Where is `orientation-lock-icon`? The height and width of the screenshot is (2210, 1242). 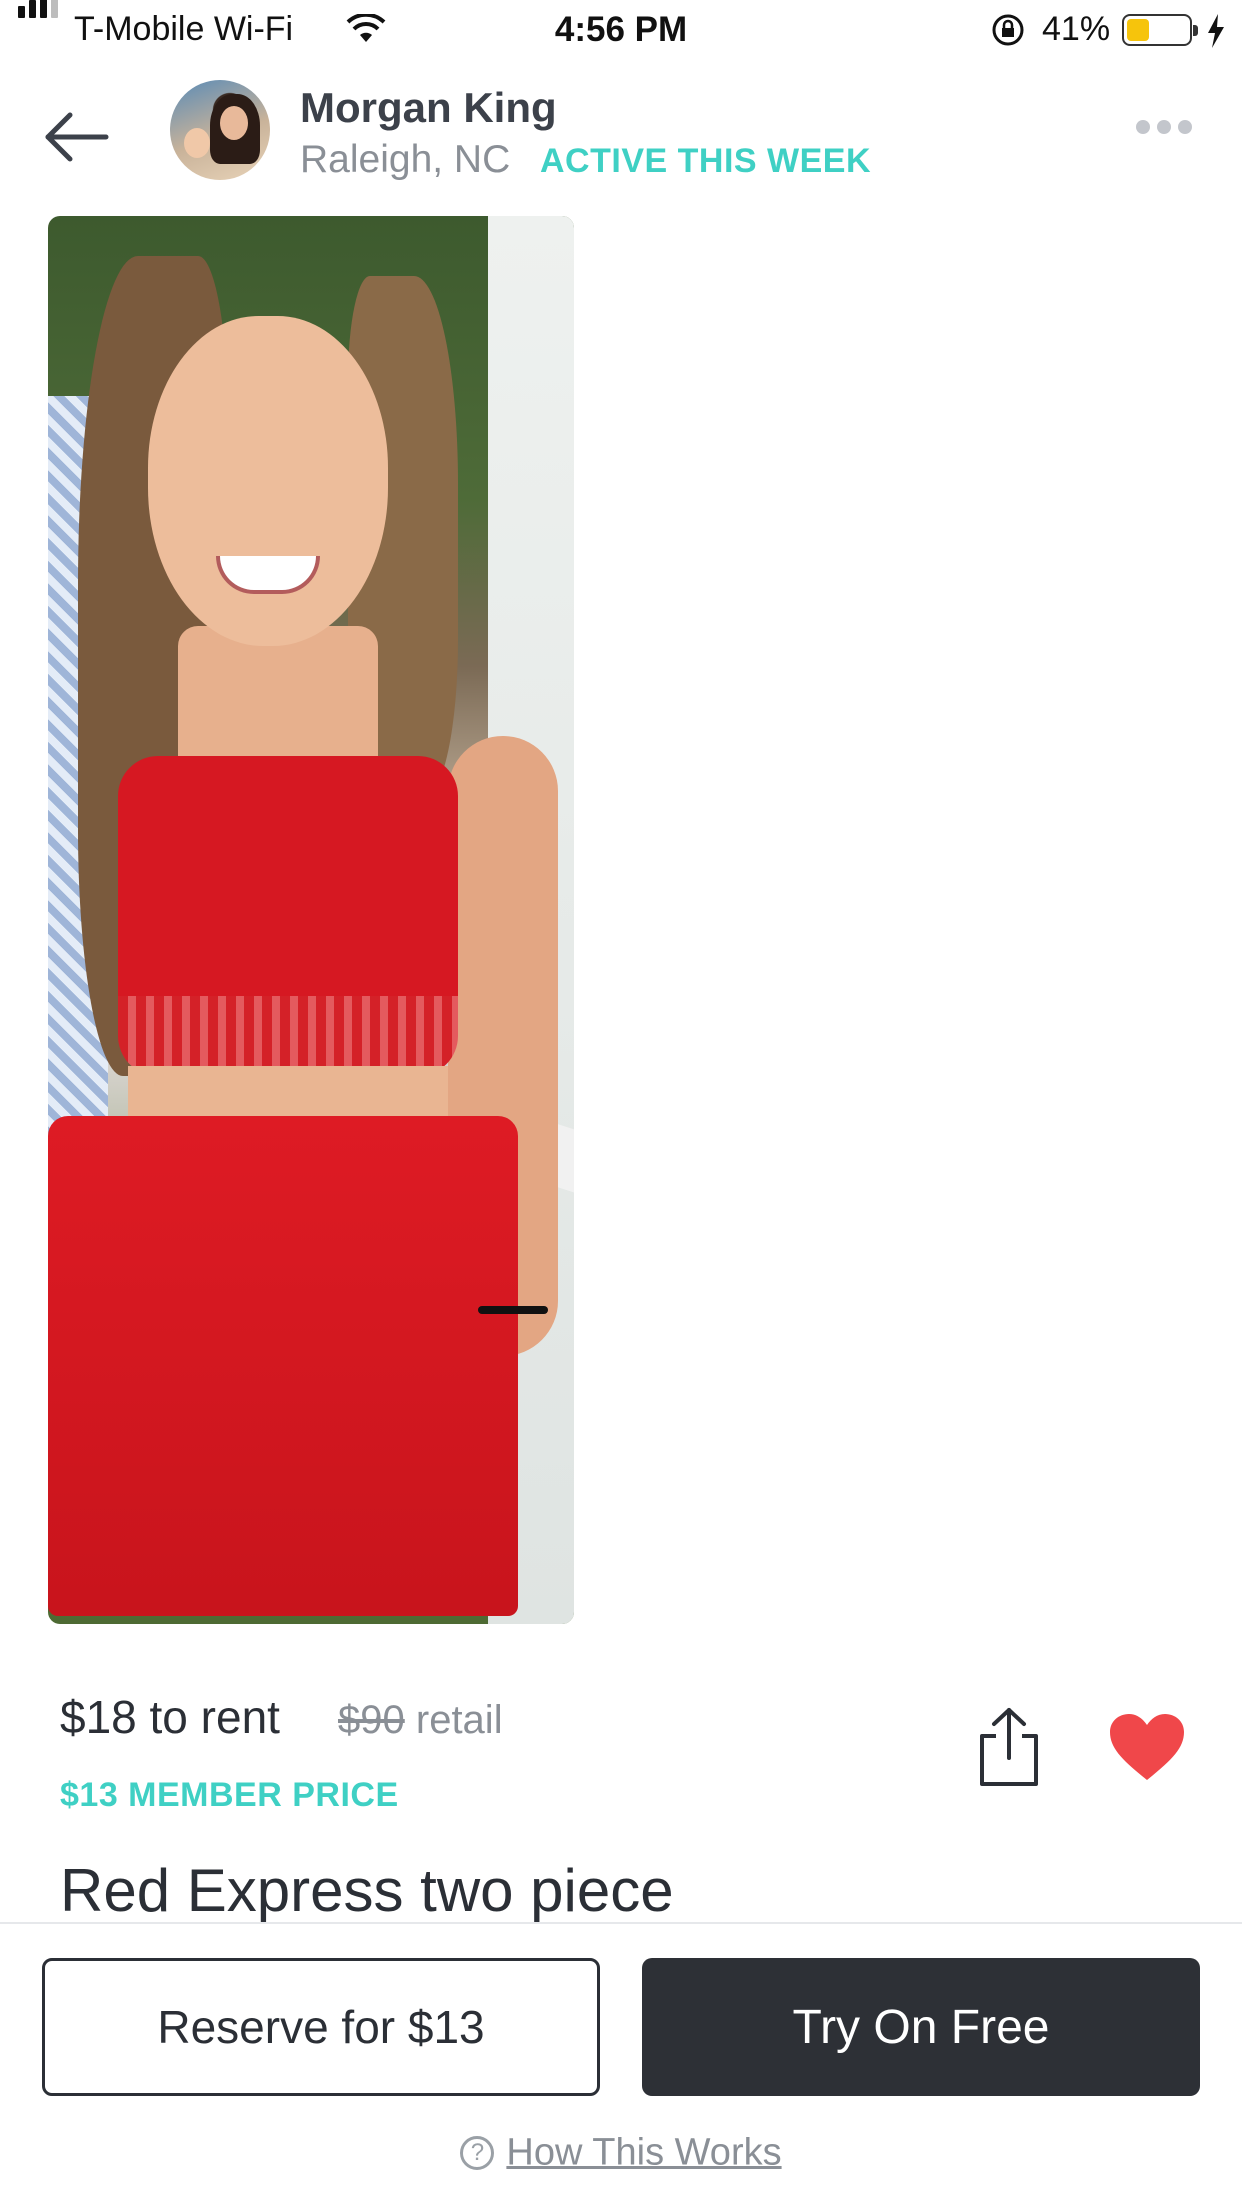 orientation-lock-icon is located at coordinates (1008, 30).